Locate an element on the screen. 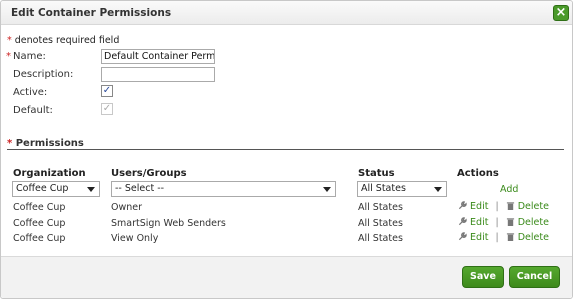 Image resolution: width=573 pixels, height=299 pixels. close-icon: × is located at coordinates (561, 12).